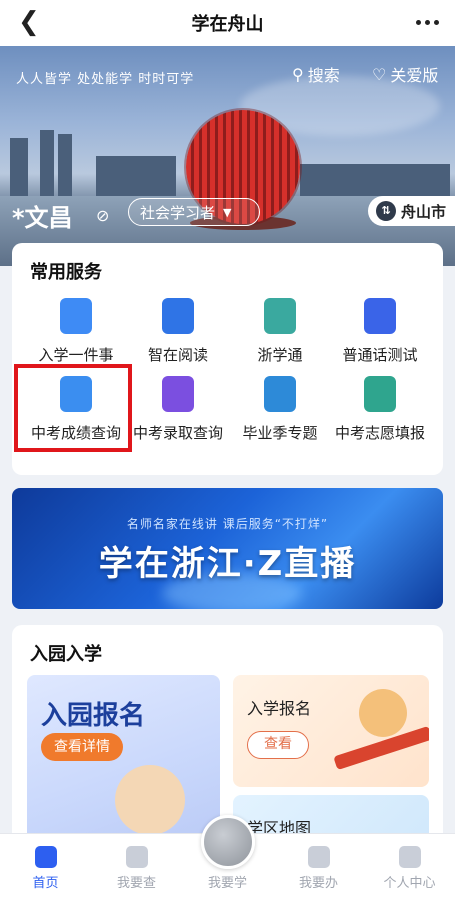 The height and width of the screenshot is (898, 455). I want to click on promo-title: 学在浙江·Z直播, so click(227, 564).